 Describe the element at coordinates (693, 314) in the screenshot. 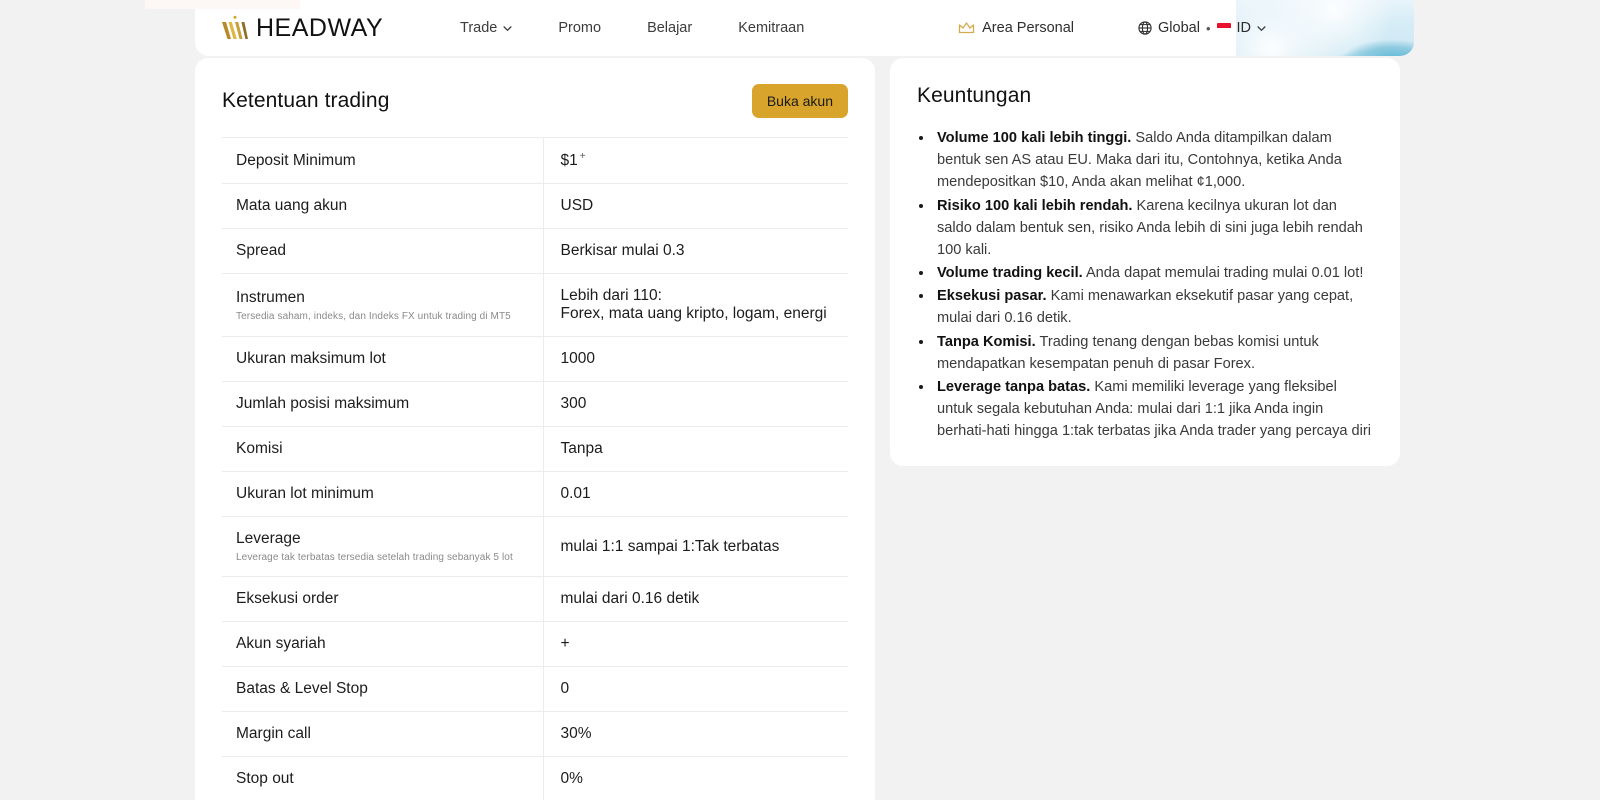

I see `spec-value-line: Forex, mata uang kripto, logam, energi` at that location.